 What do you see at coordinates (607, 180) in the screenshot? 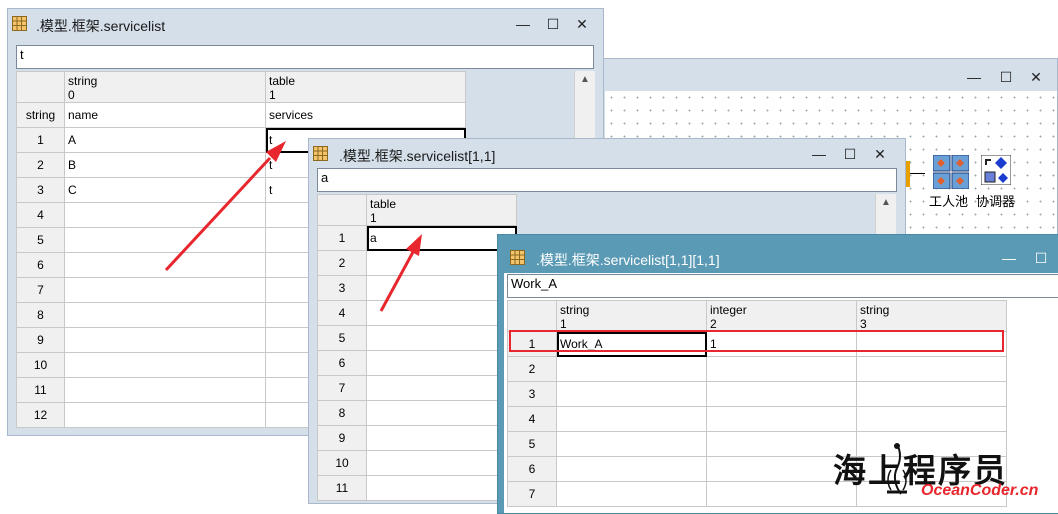
I see `cell-value-input: a` at bounding box center [607, 180].